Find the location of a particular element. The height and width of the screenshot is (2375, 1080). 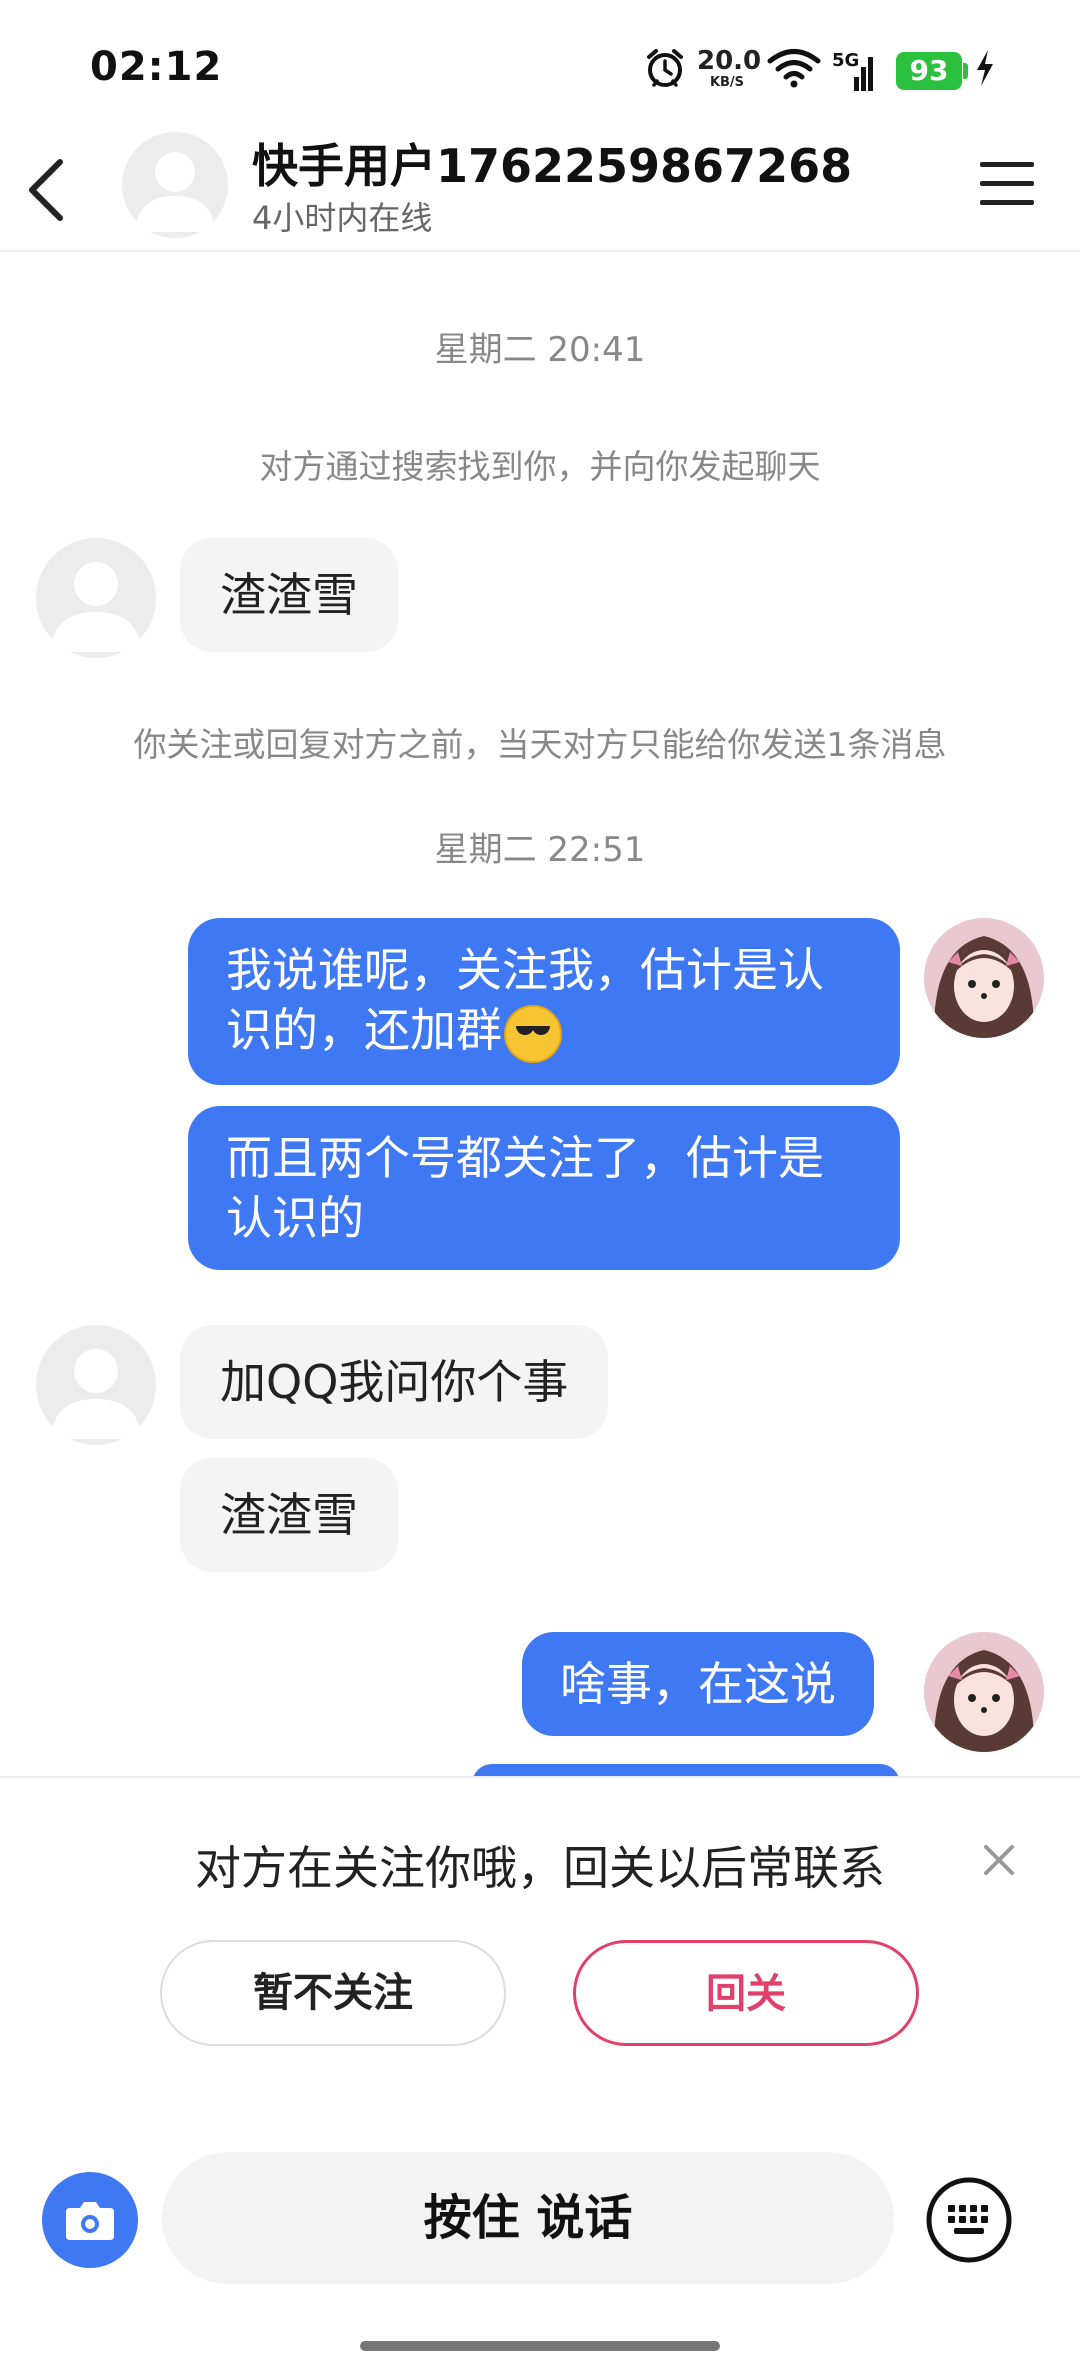

camera-button is located at coordinates (90, 2220).